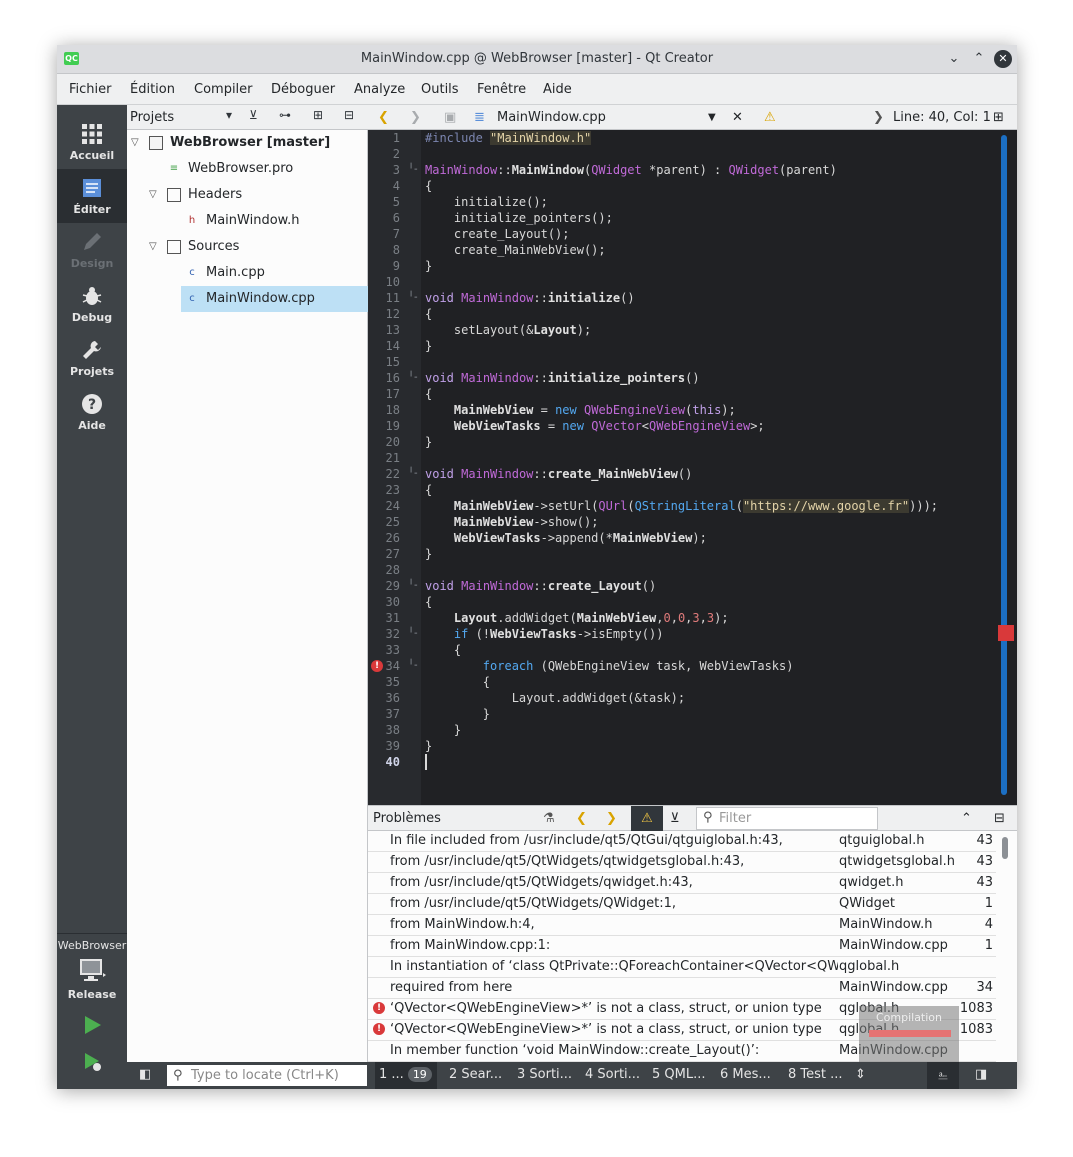 This screenshot has height=1157, width=1073. Describe the element at coordinates (878, 117) in the screenshot. I see `chevron-right-icon: ❯` at that location.